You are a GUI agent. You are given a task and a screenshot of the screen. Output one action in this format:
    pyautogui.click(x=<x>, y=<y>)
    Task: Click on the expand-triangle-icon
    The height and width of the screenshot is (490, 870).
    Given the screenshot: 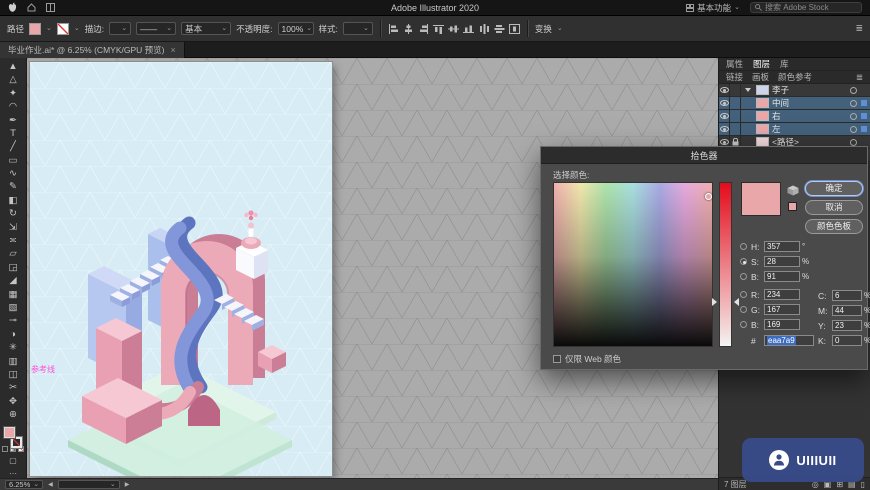 What is the action you would take?
    pyautogui.click(x=748, y=90)
    